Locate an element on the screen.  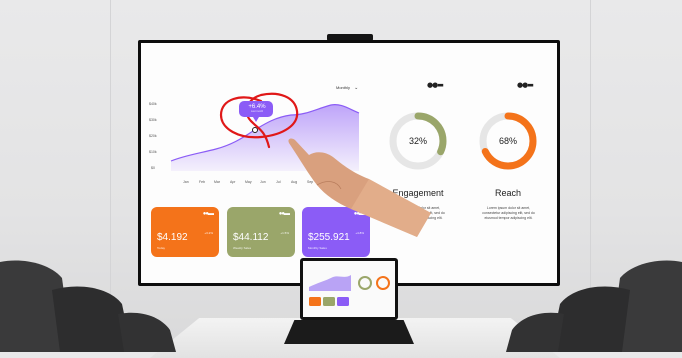
laptop-keyboard is located at coordinates (349, 332).